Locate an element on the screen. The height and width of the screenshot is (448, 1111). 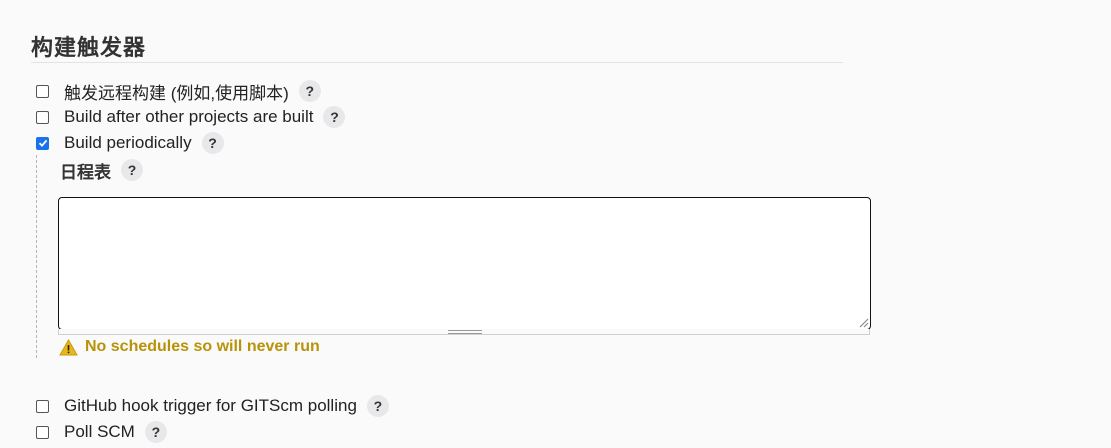
trigger-github-hook: GitHub hook trigger for GITScm polling ? is located at coordinates (212, 406).